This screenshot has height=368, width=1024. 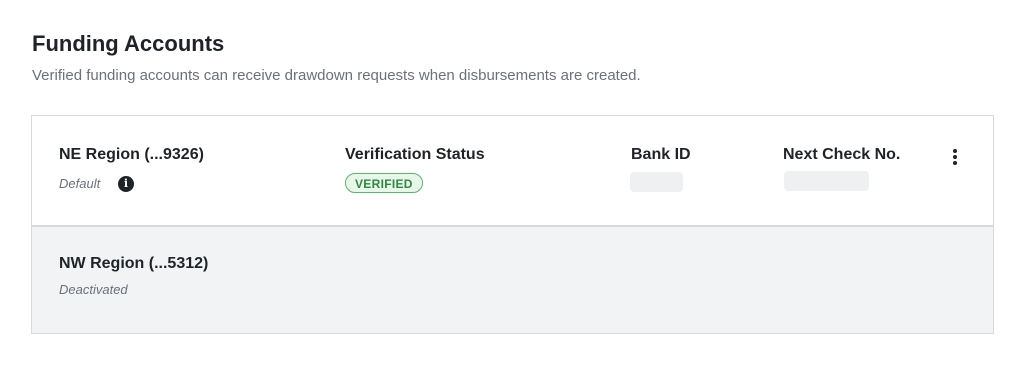 What do you see at coordinates (131, 154) in the screenshot?
I see `account-name: NE Region (...9326)` at bounding box center [131, 154].